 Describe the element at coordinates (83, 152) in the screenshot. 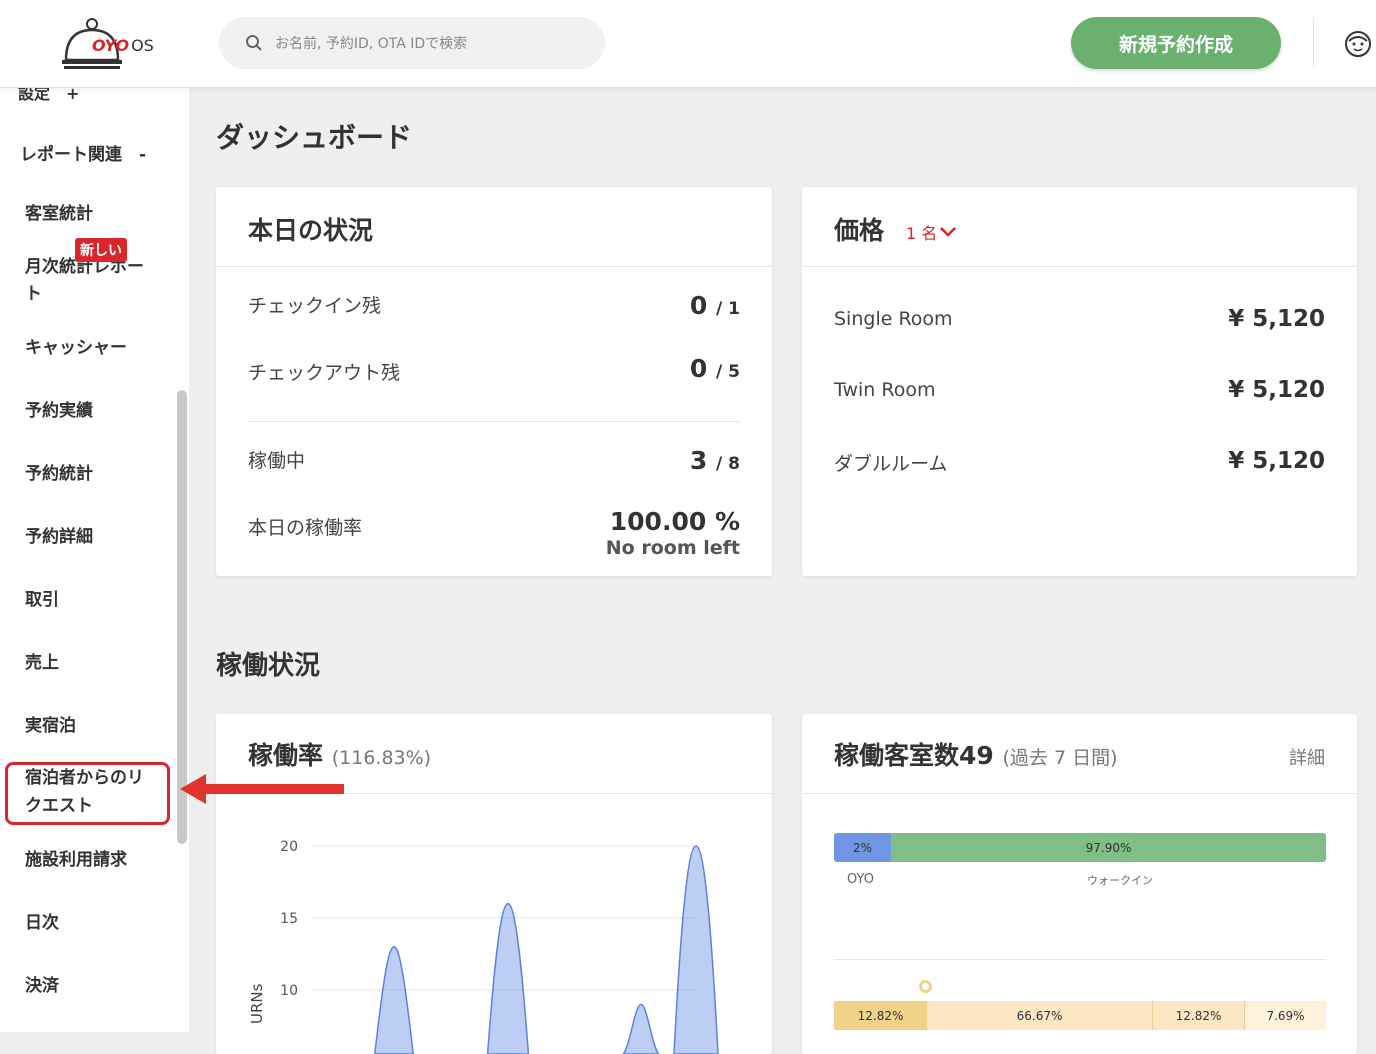

I see `sidebar-section-reports: レポート関連 -` at that location.